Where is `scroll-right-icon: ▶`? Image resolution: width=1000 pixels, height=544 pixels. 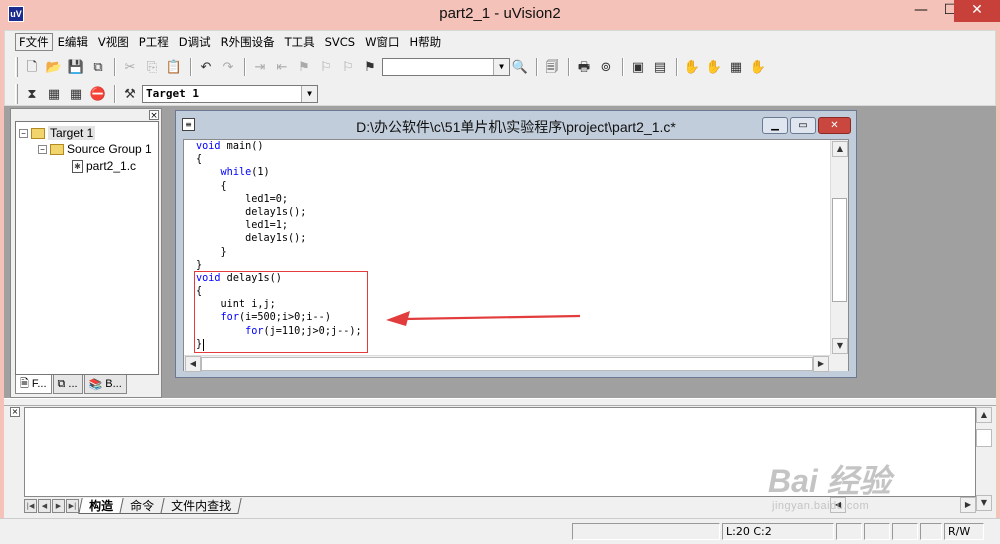 scroll-right-icon: ▶ is located at coordinates (821, 364).